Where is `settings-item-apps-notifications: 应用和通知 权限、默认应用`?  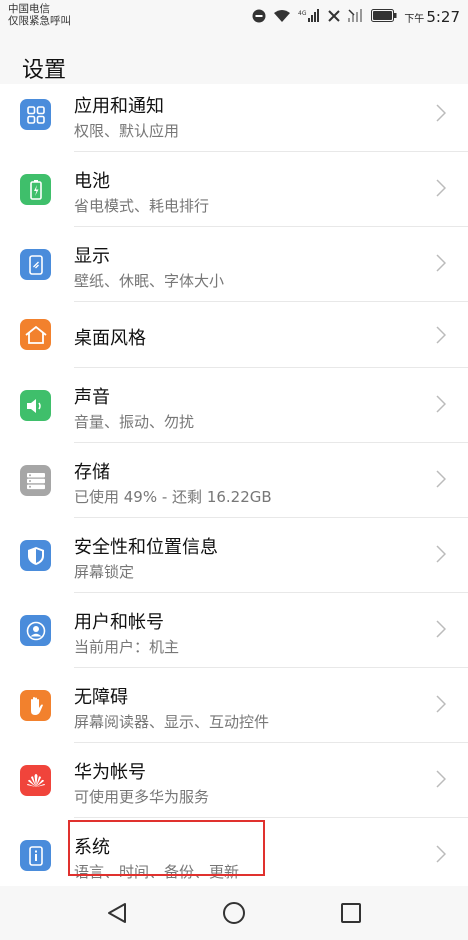
settings-item-apps-notifications: 应用和通知 权限、默认应用 is located at coordinates (234, 118).